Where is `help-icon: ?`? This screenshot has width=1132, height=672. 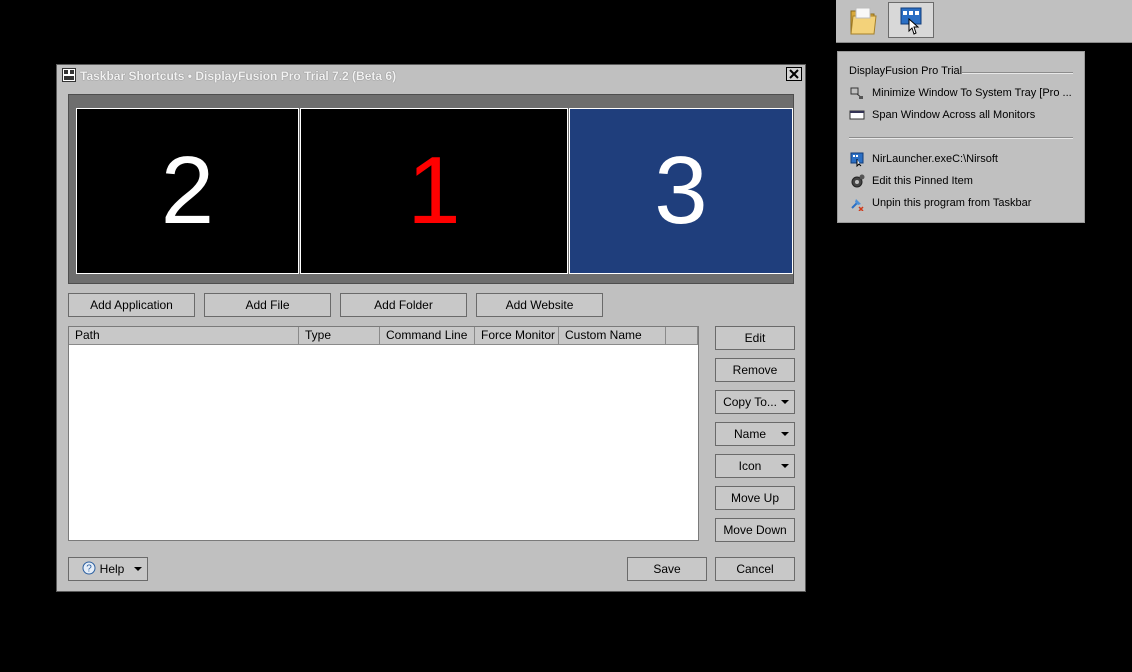 help-icon: ? is located at coordinates (89, 569).